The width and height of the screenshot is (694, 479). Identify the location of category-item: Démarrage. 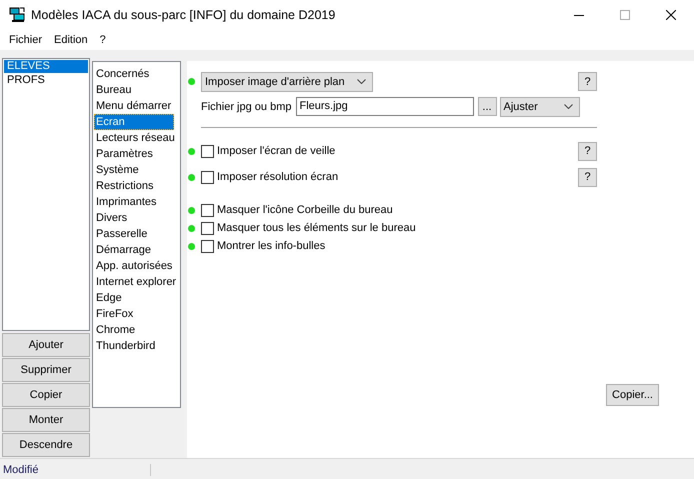
(134, 250).